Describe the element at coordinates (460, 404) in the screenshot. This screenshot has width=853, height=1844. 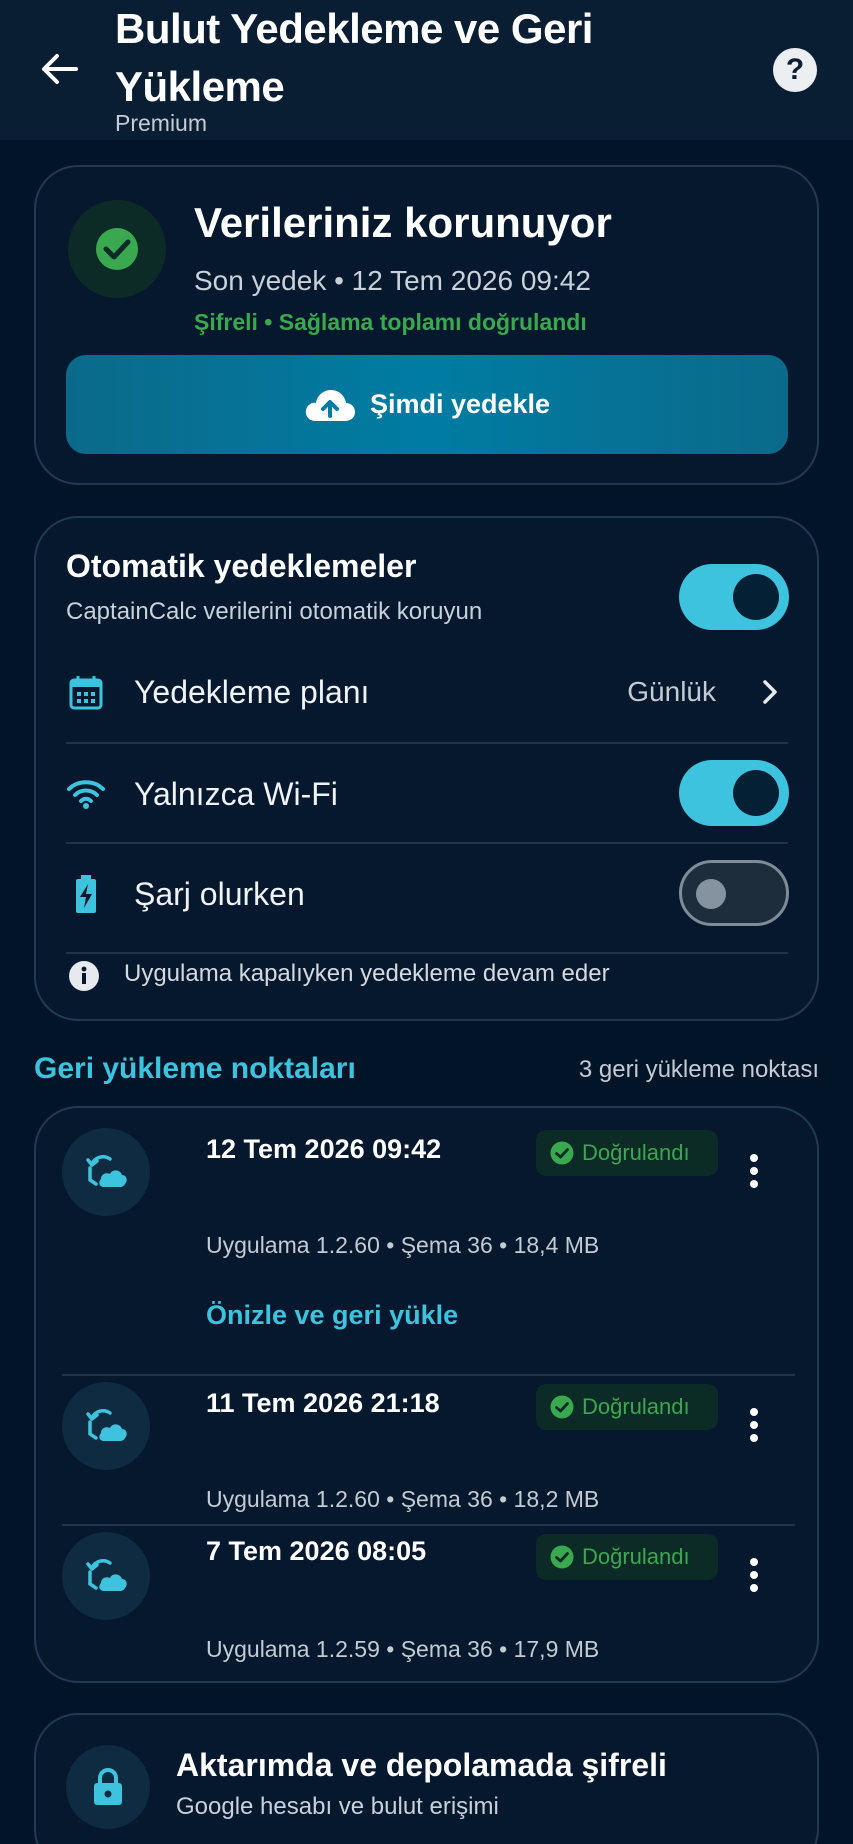
I see `backup-now-label: Şimdi yedekle` at that location.